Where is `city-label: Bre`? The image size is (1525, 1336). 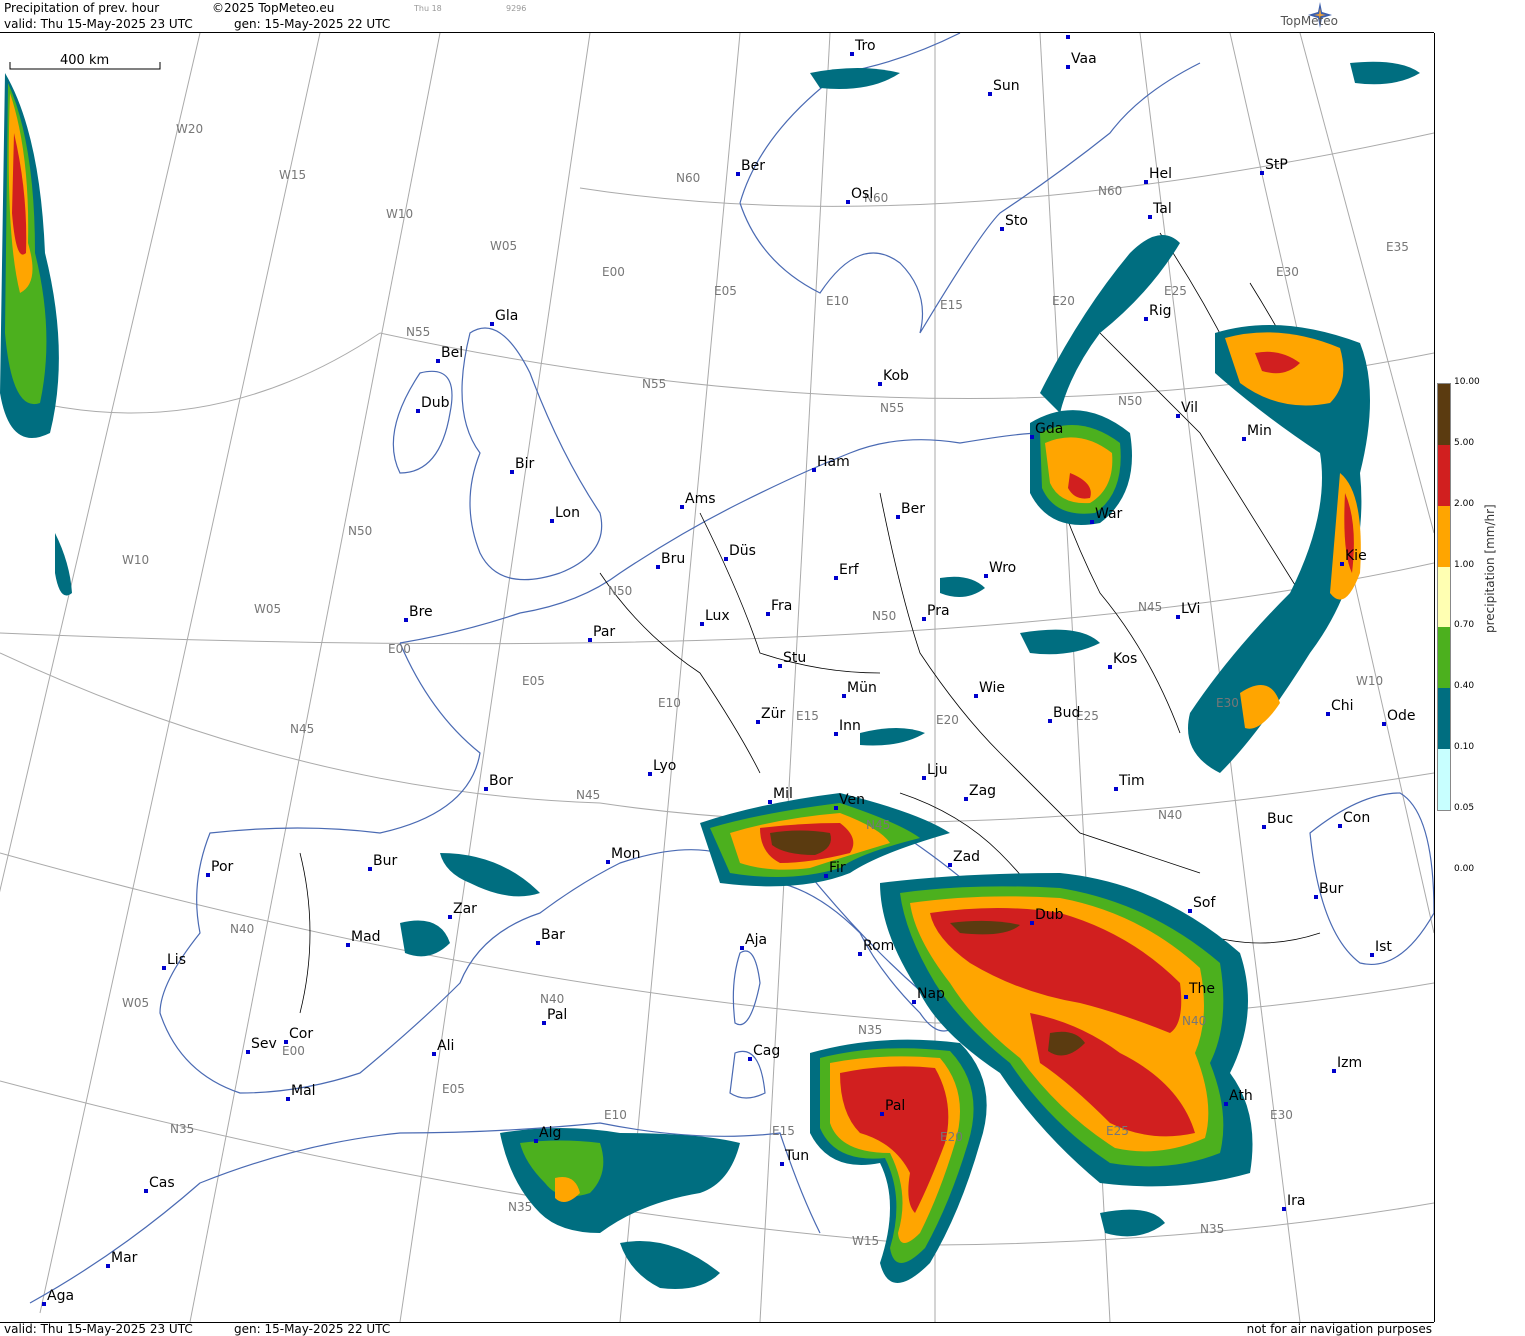
city-label: Bre is located at coordinates (421, 612).